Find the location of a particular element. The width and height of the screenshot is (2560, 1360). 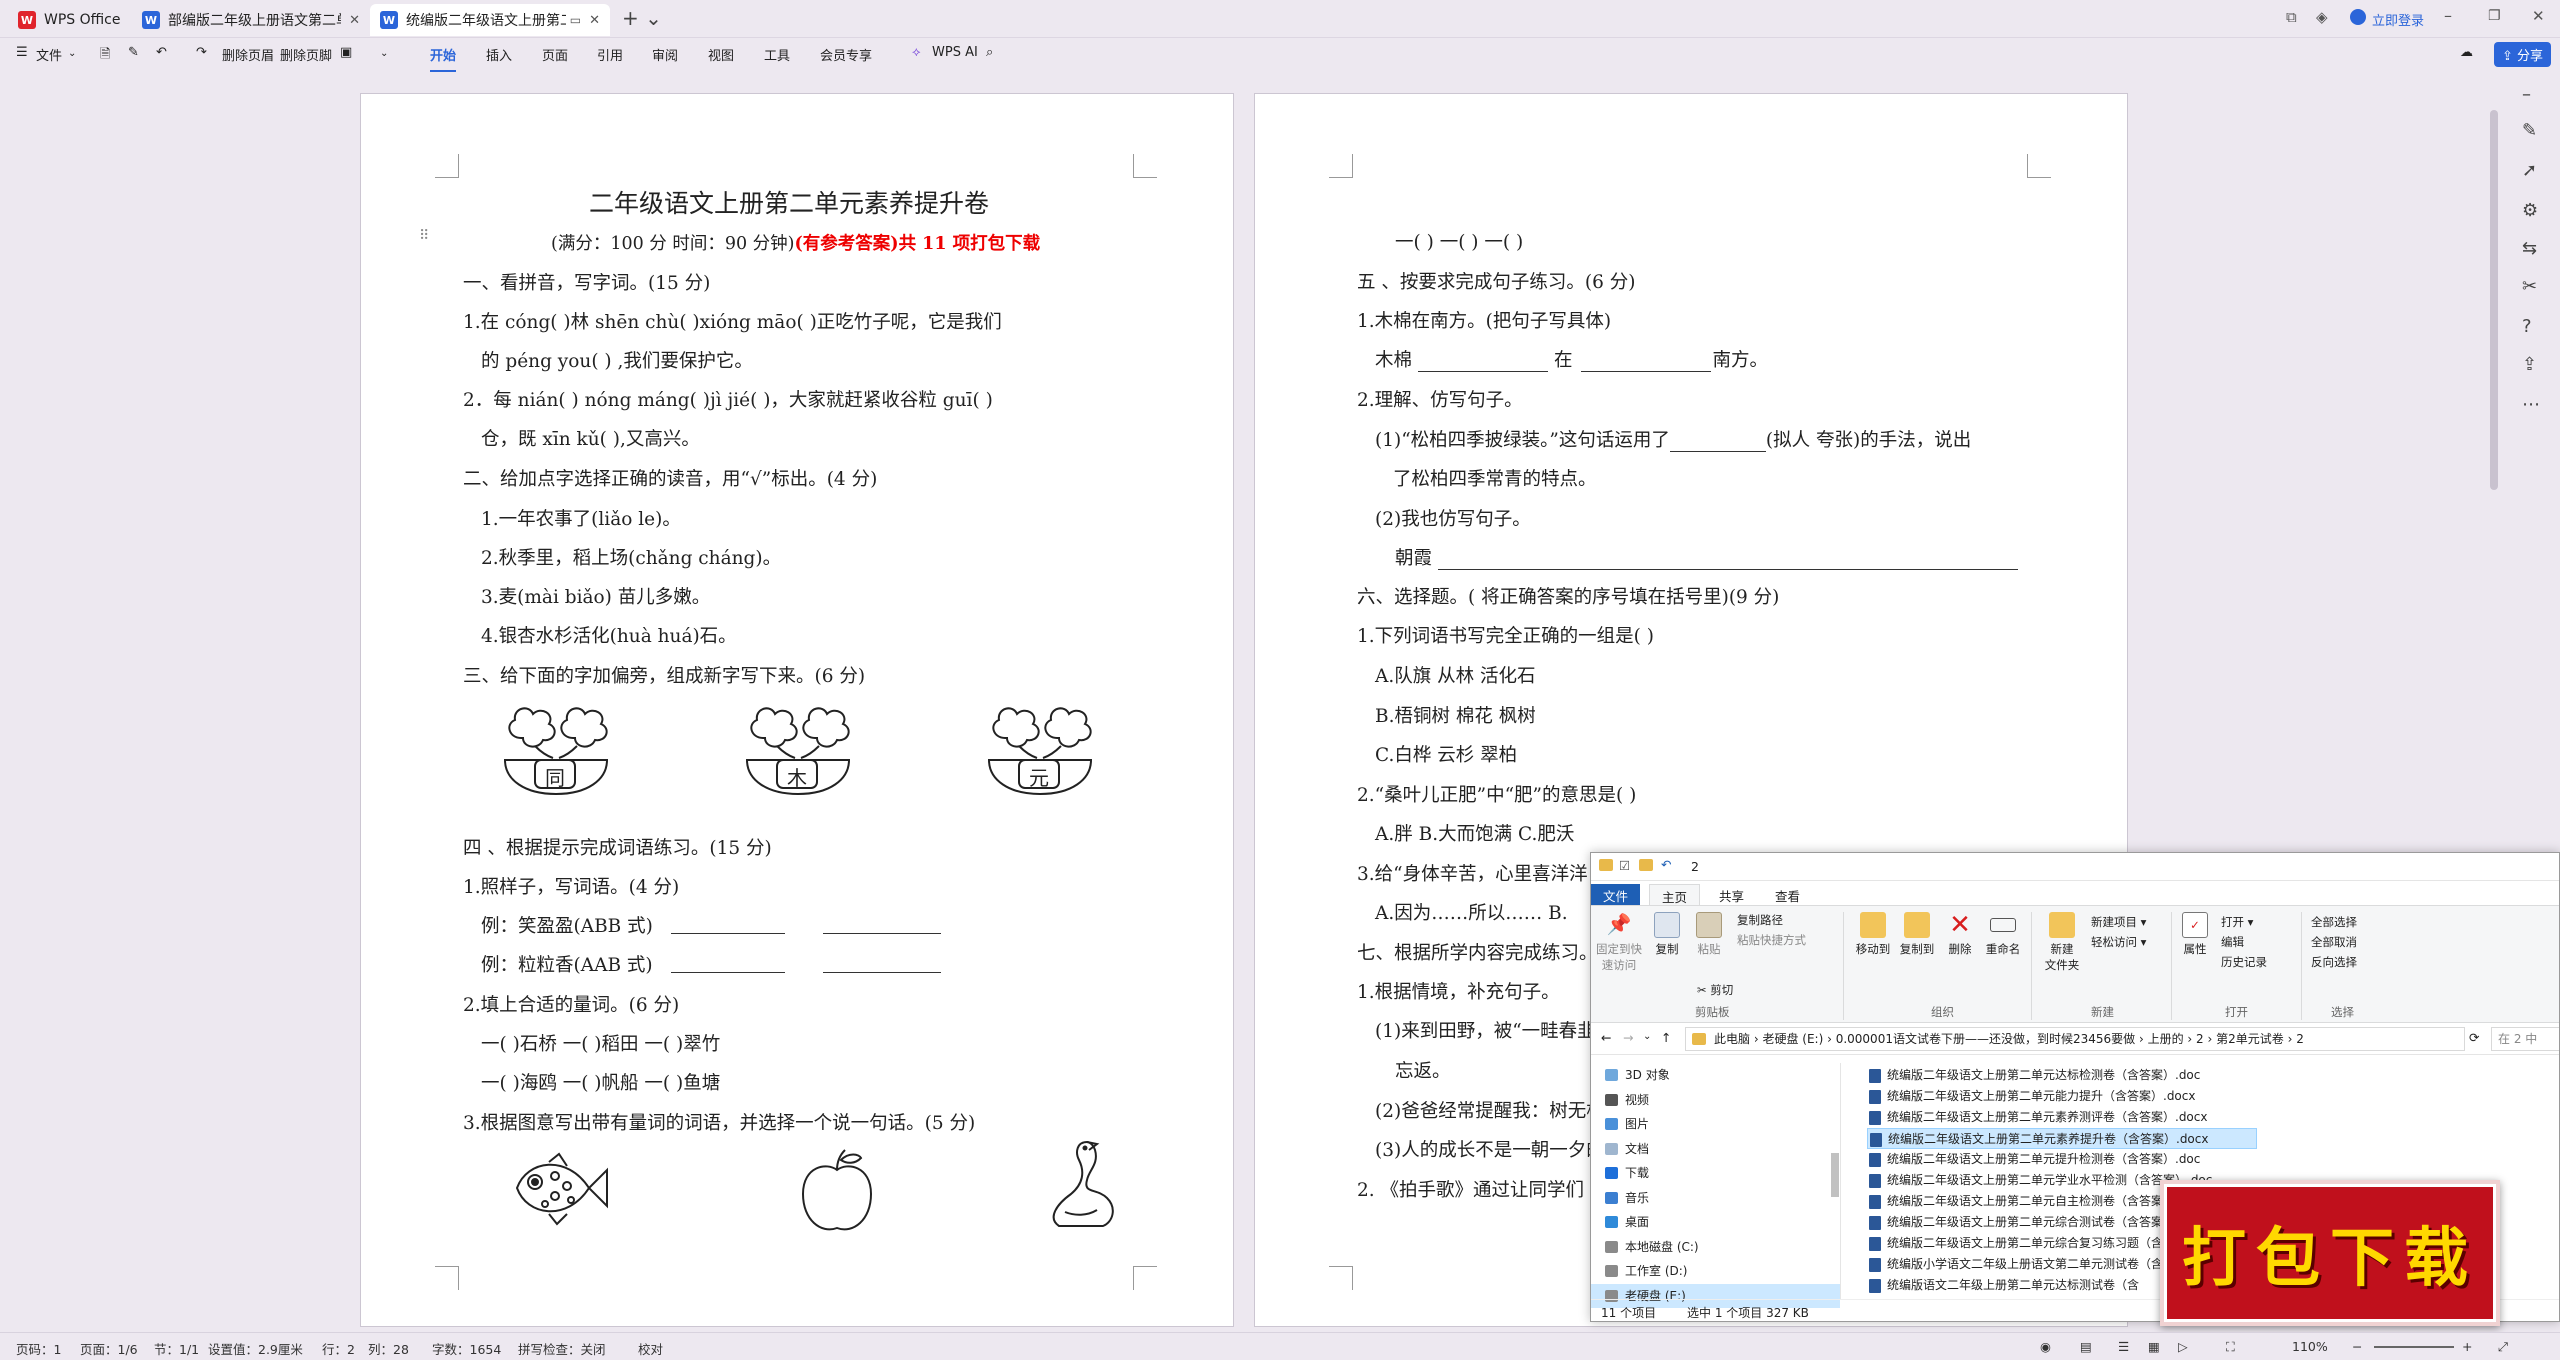

menu-insert: 插入 is located at coordinates (499, 54).